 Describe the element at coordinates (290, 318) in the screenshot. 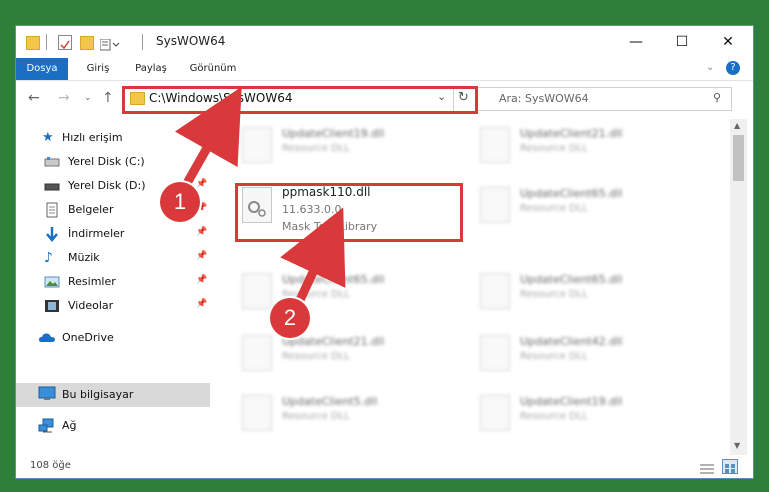

I see `step-2-badge: 2` at that location.